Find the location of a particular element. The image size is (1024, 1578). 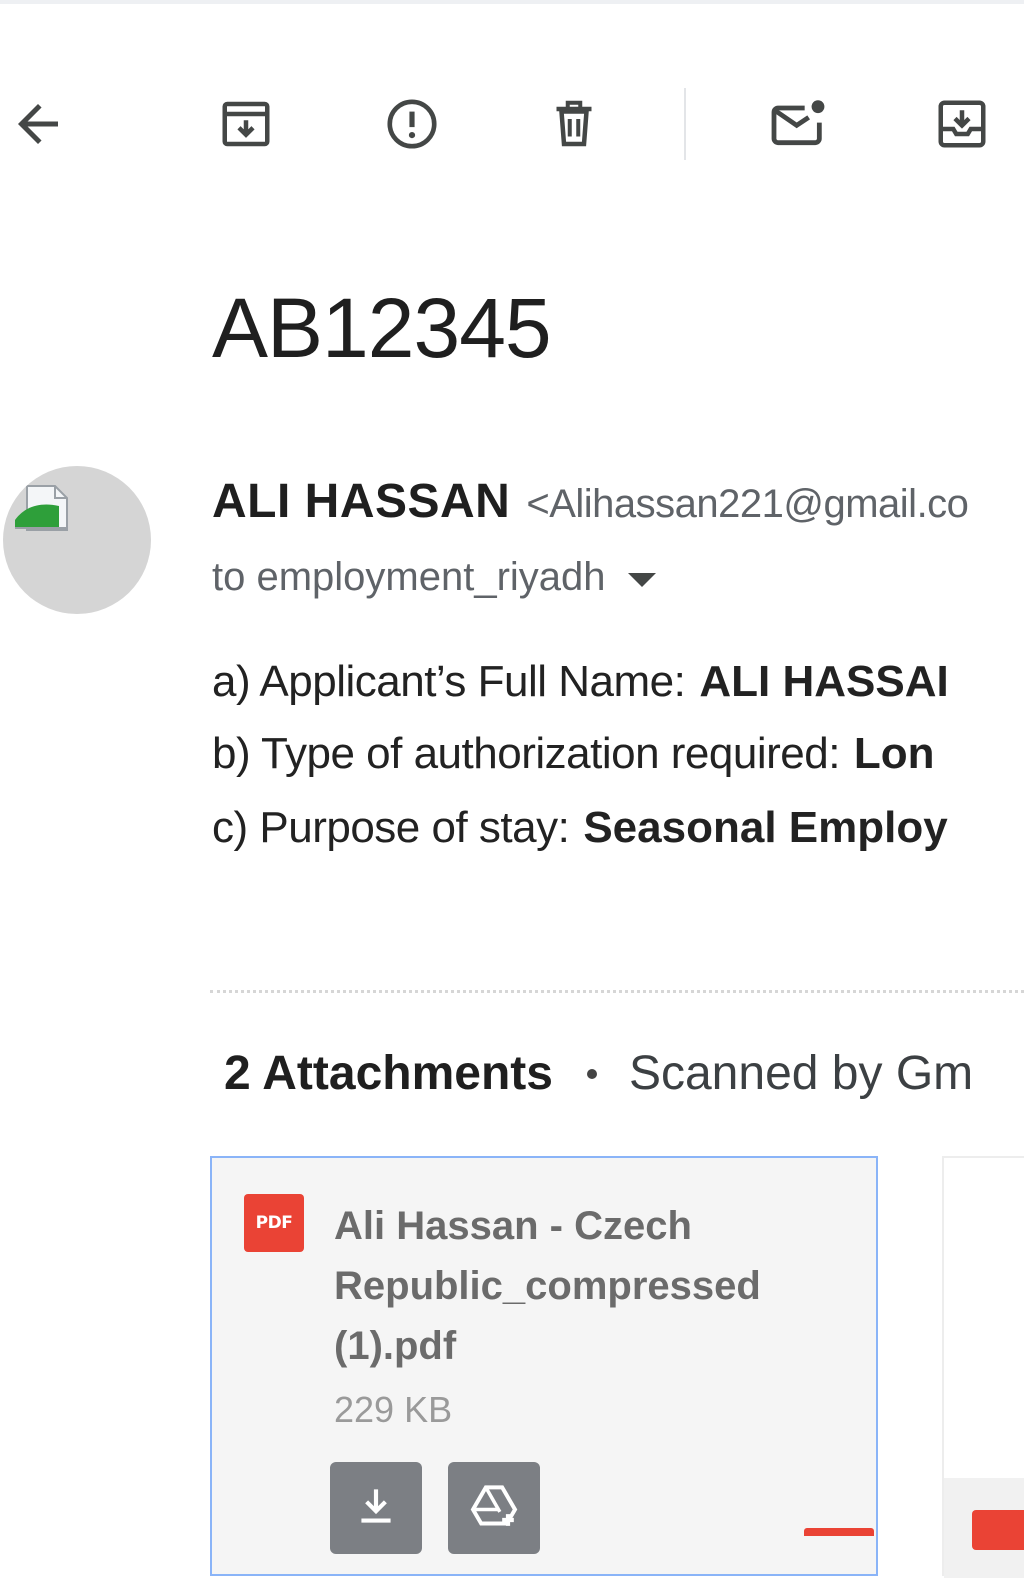

body-line-value: Seasonal Employ is located at coordinates (765, 827).